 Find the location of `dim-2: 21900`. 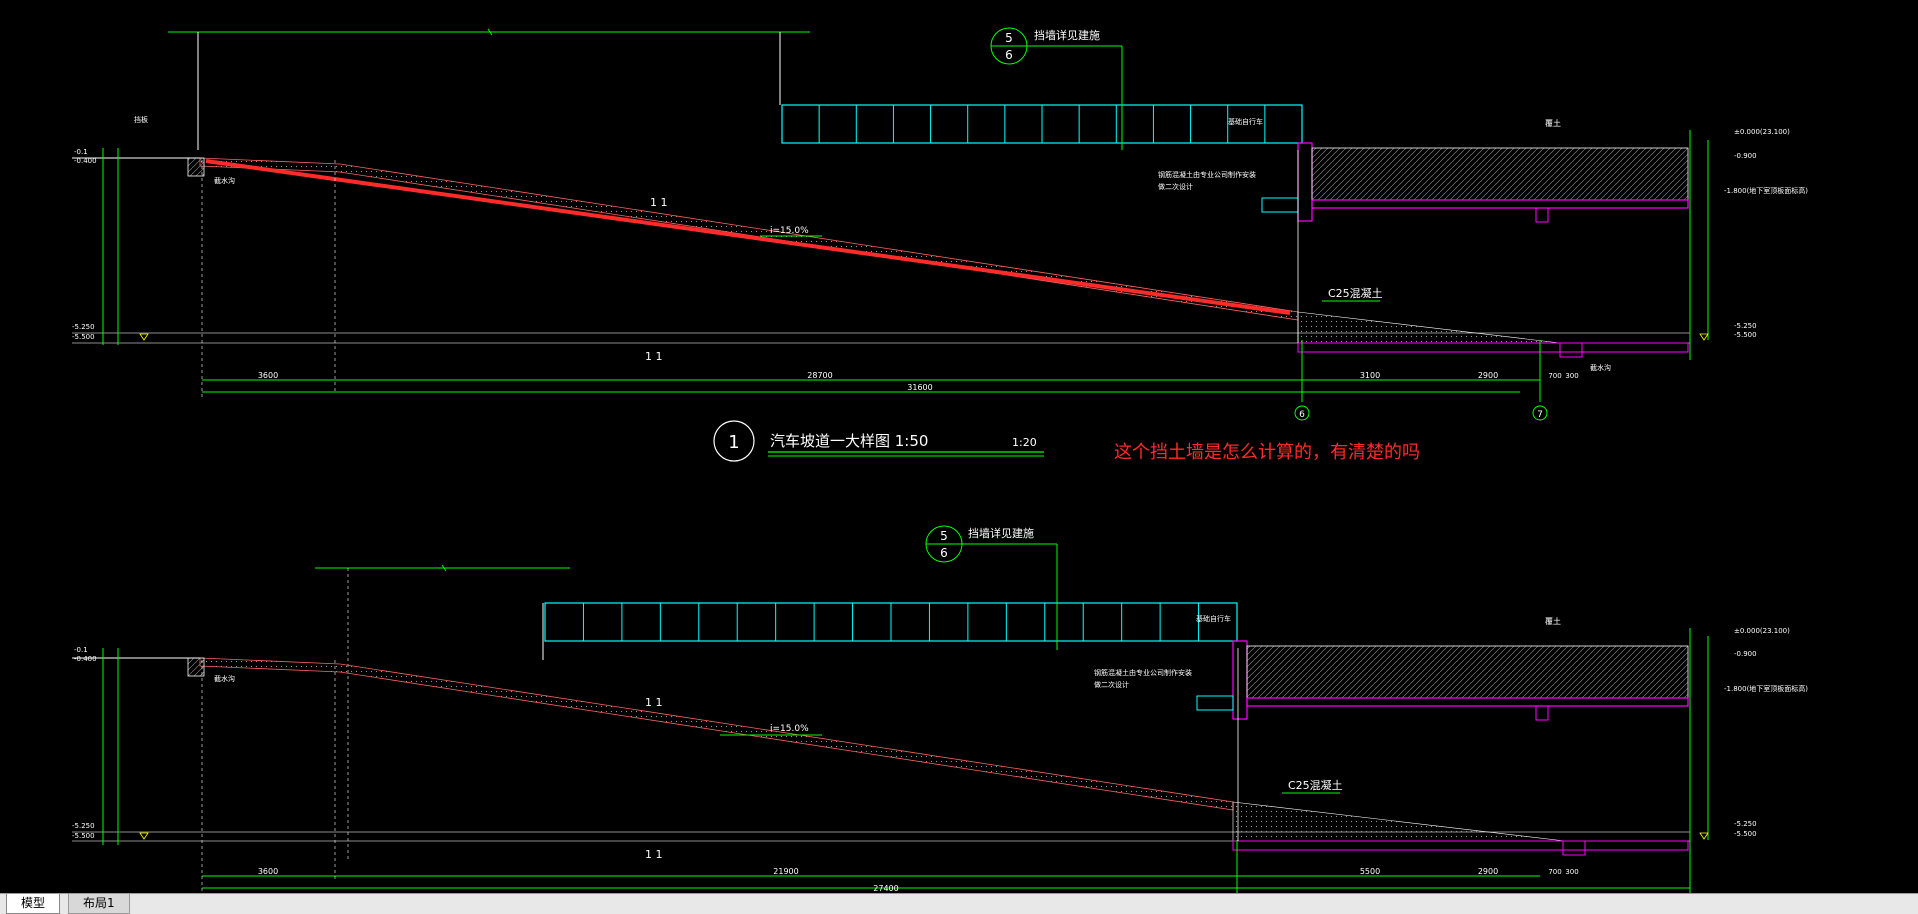

dim-2: 21900 is located at coordinates (785, 871).